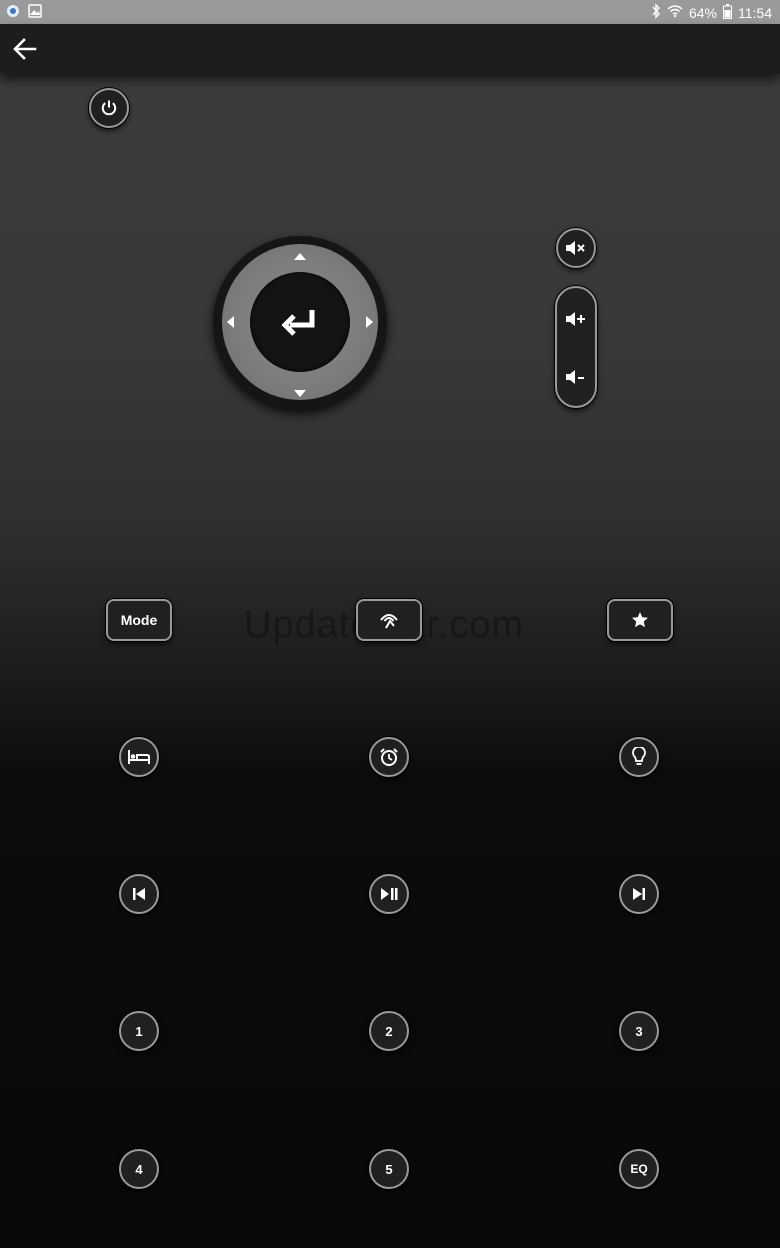 The height and width of the screenshot is (1248, 780). Describe the element at coordinates (702, 12) in the screenshot. I see `battery-percent: 64%` at that location.